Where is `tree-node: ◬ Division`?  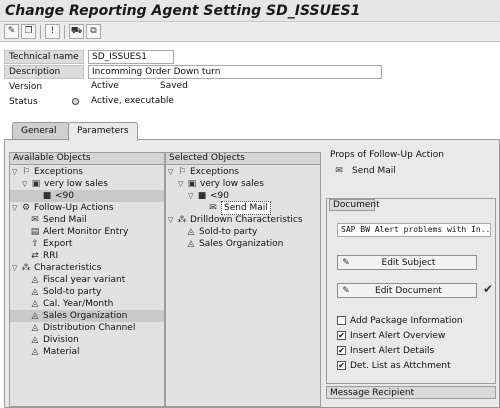
tree-node: ◬ Division is located at coordinates (54, 340).